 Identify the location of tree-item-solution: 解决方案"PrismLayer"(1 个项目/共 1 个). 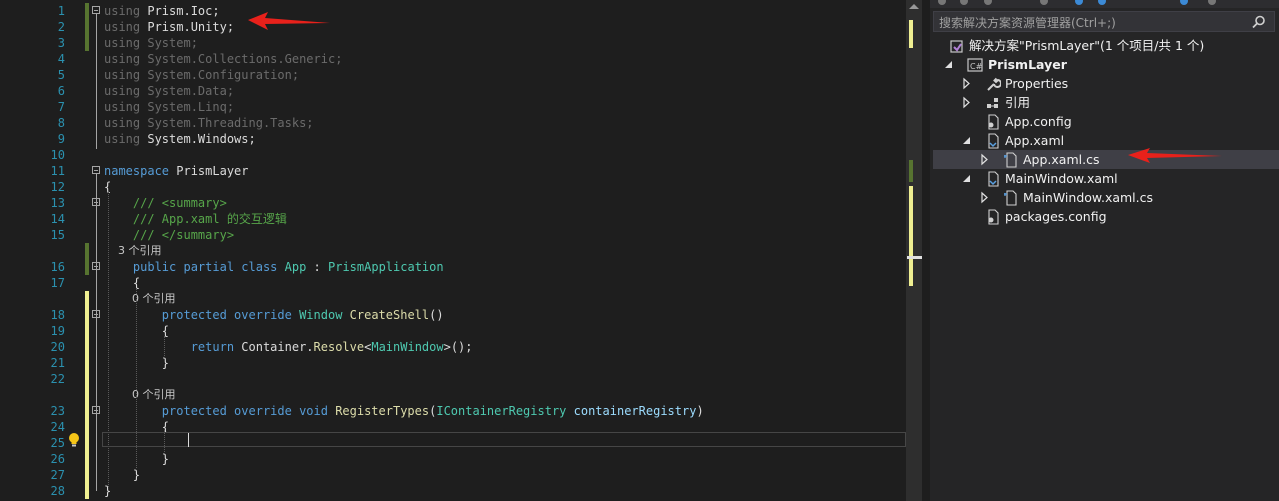
(1106, 45).